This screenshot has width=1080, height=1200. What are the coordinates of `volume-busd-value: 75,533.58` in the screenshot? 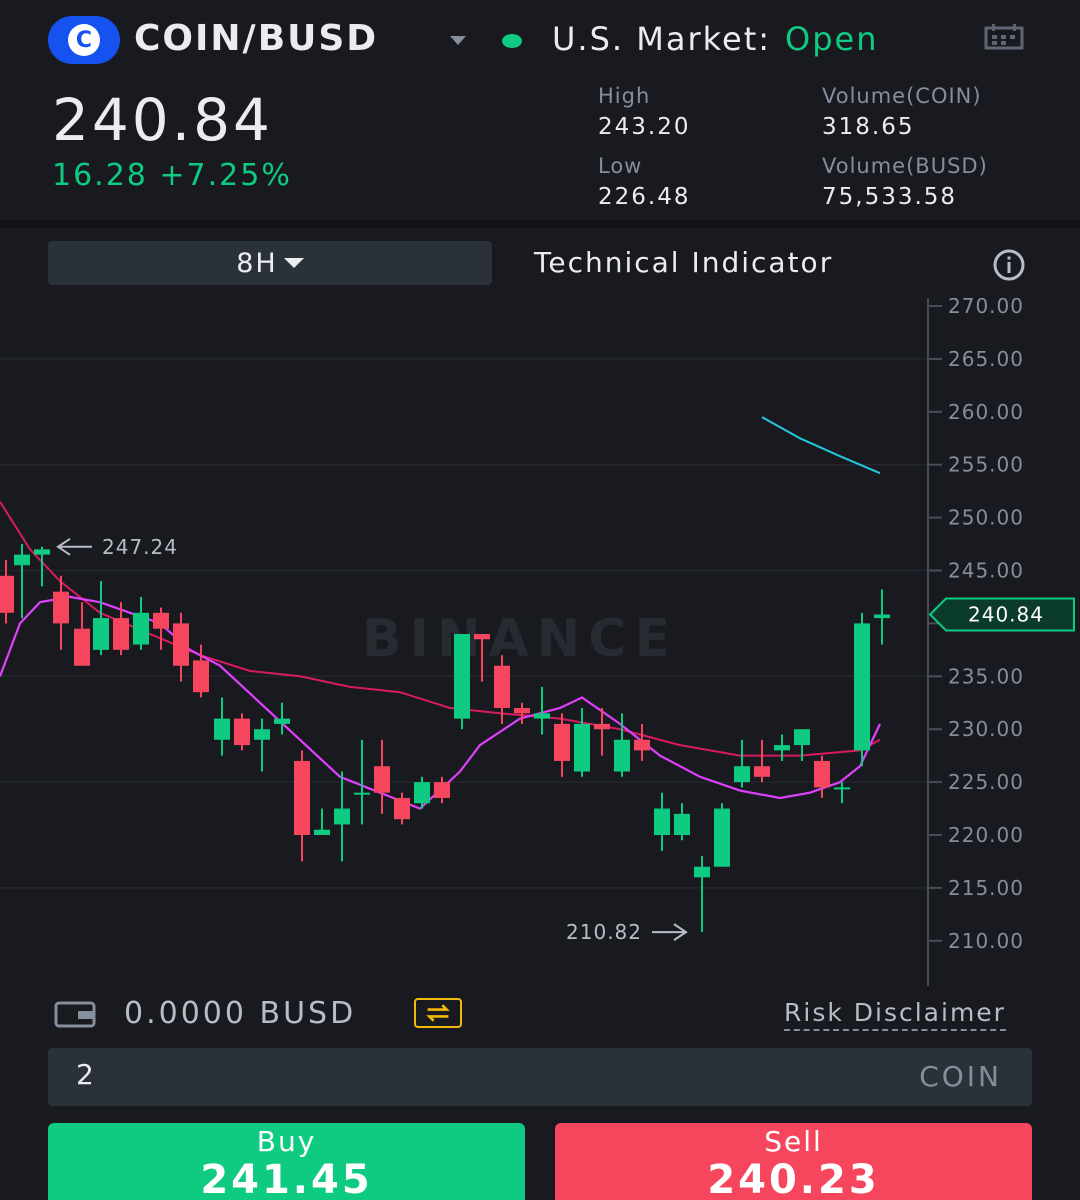 It's located at (890, 197).